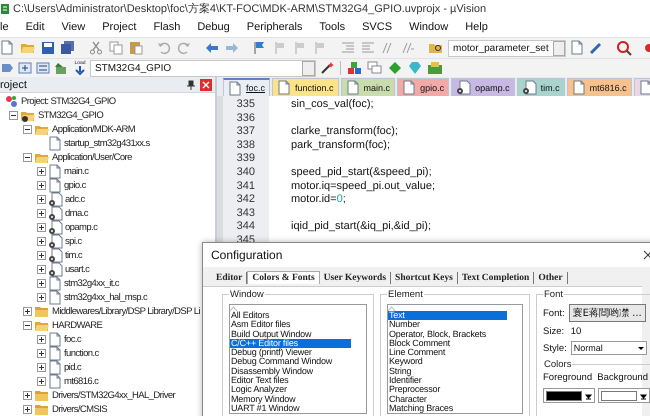 The height and width of the screenshot is (416, 650). What do you see at coordinates (447, 371) in the screenshot?
I see `list-item: String` at bounding box center [447, 371].